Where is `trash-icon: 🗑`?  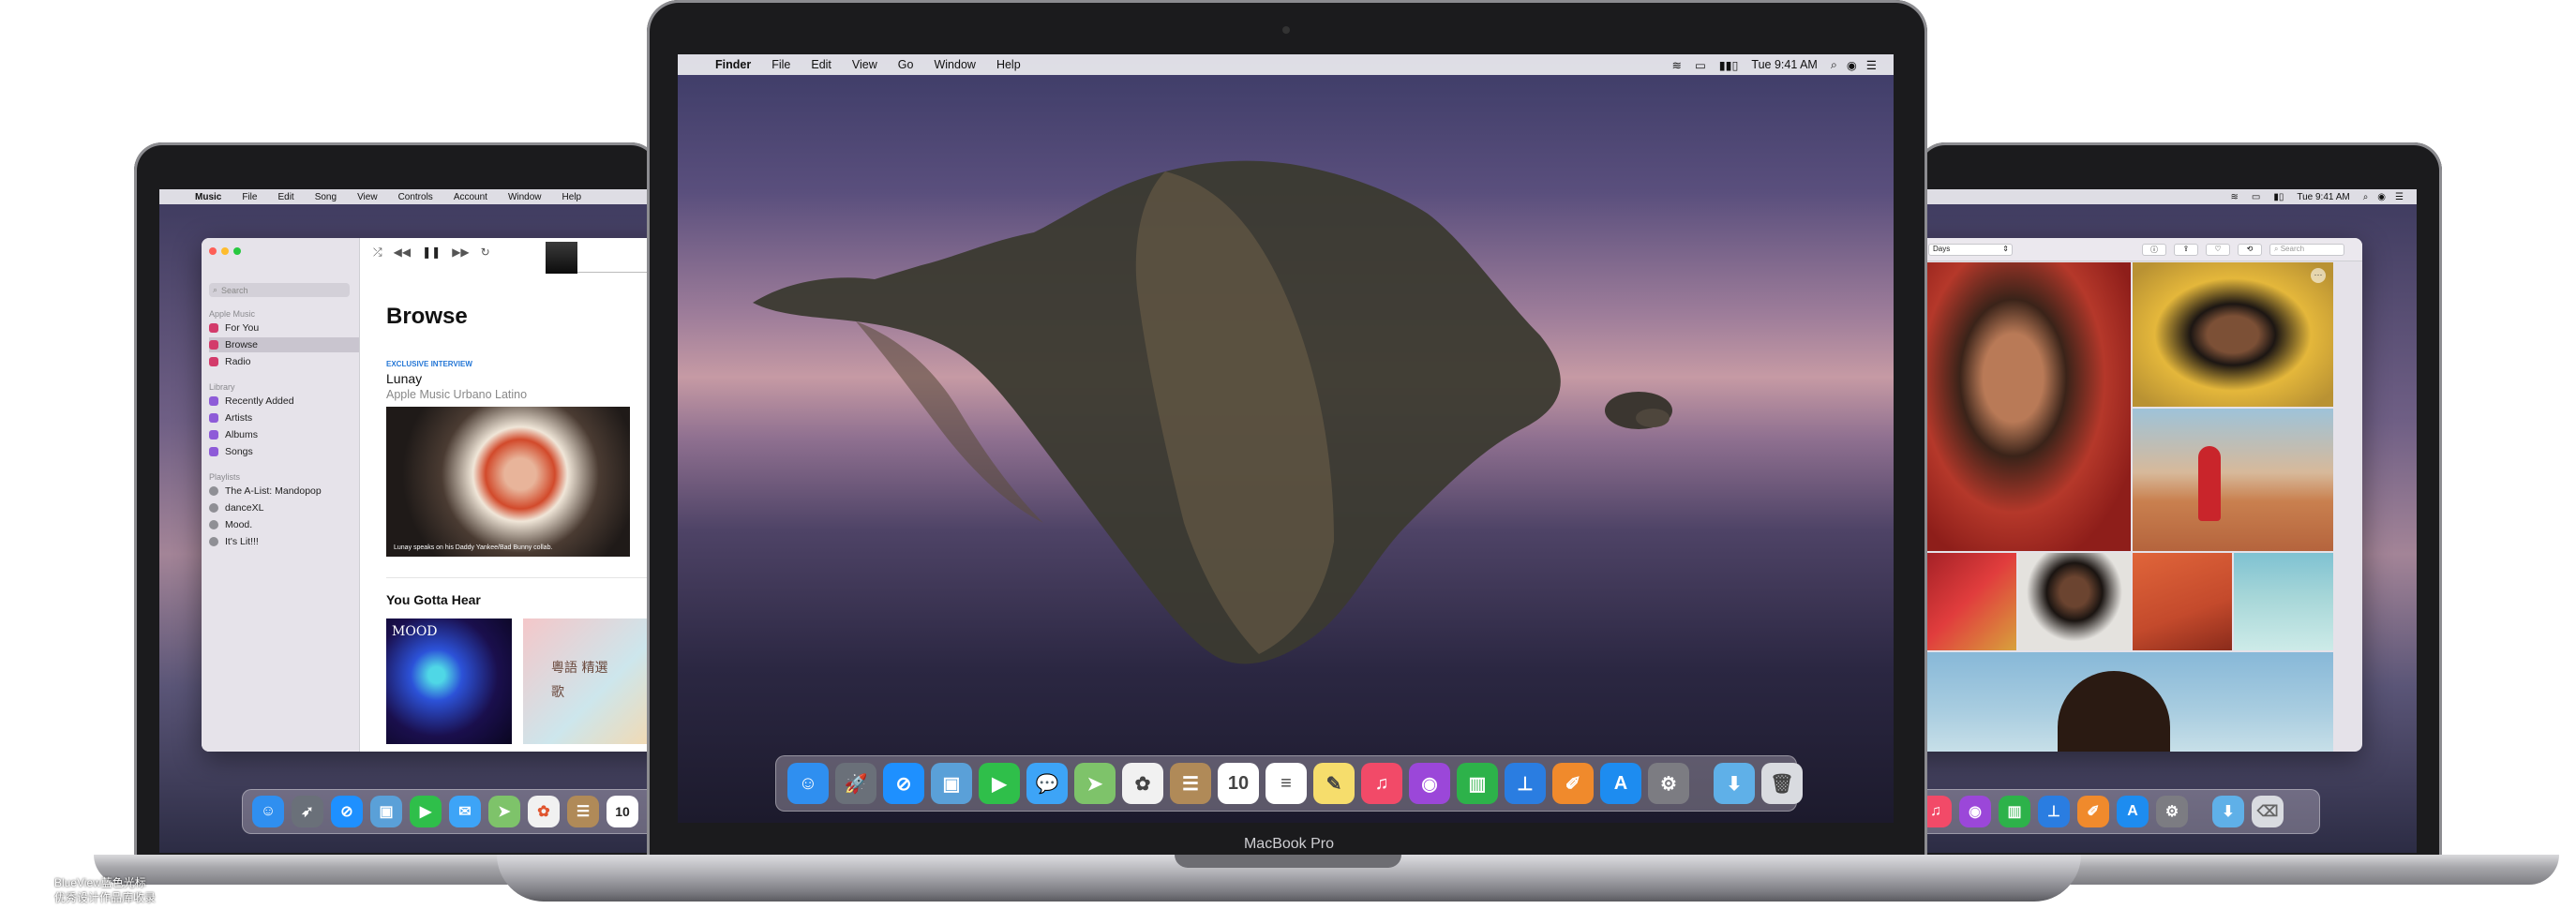 trash-icon: 🗑 is located at coordinates (1782, 783).